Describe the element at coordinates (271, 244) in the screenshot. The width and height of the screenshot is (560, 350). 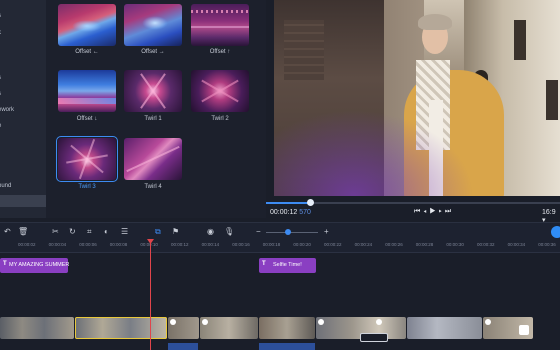
I see `ruler-tick-label: 00:00:18` at that location.